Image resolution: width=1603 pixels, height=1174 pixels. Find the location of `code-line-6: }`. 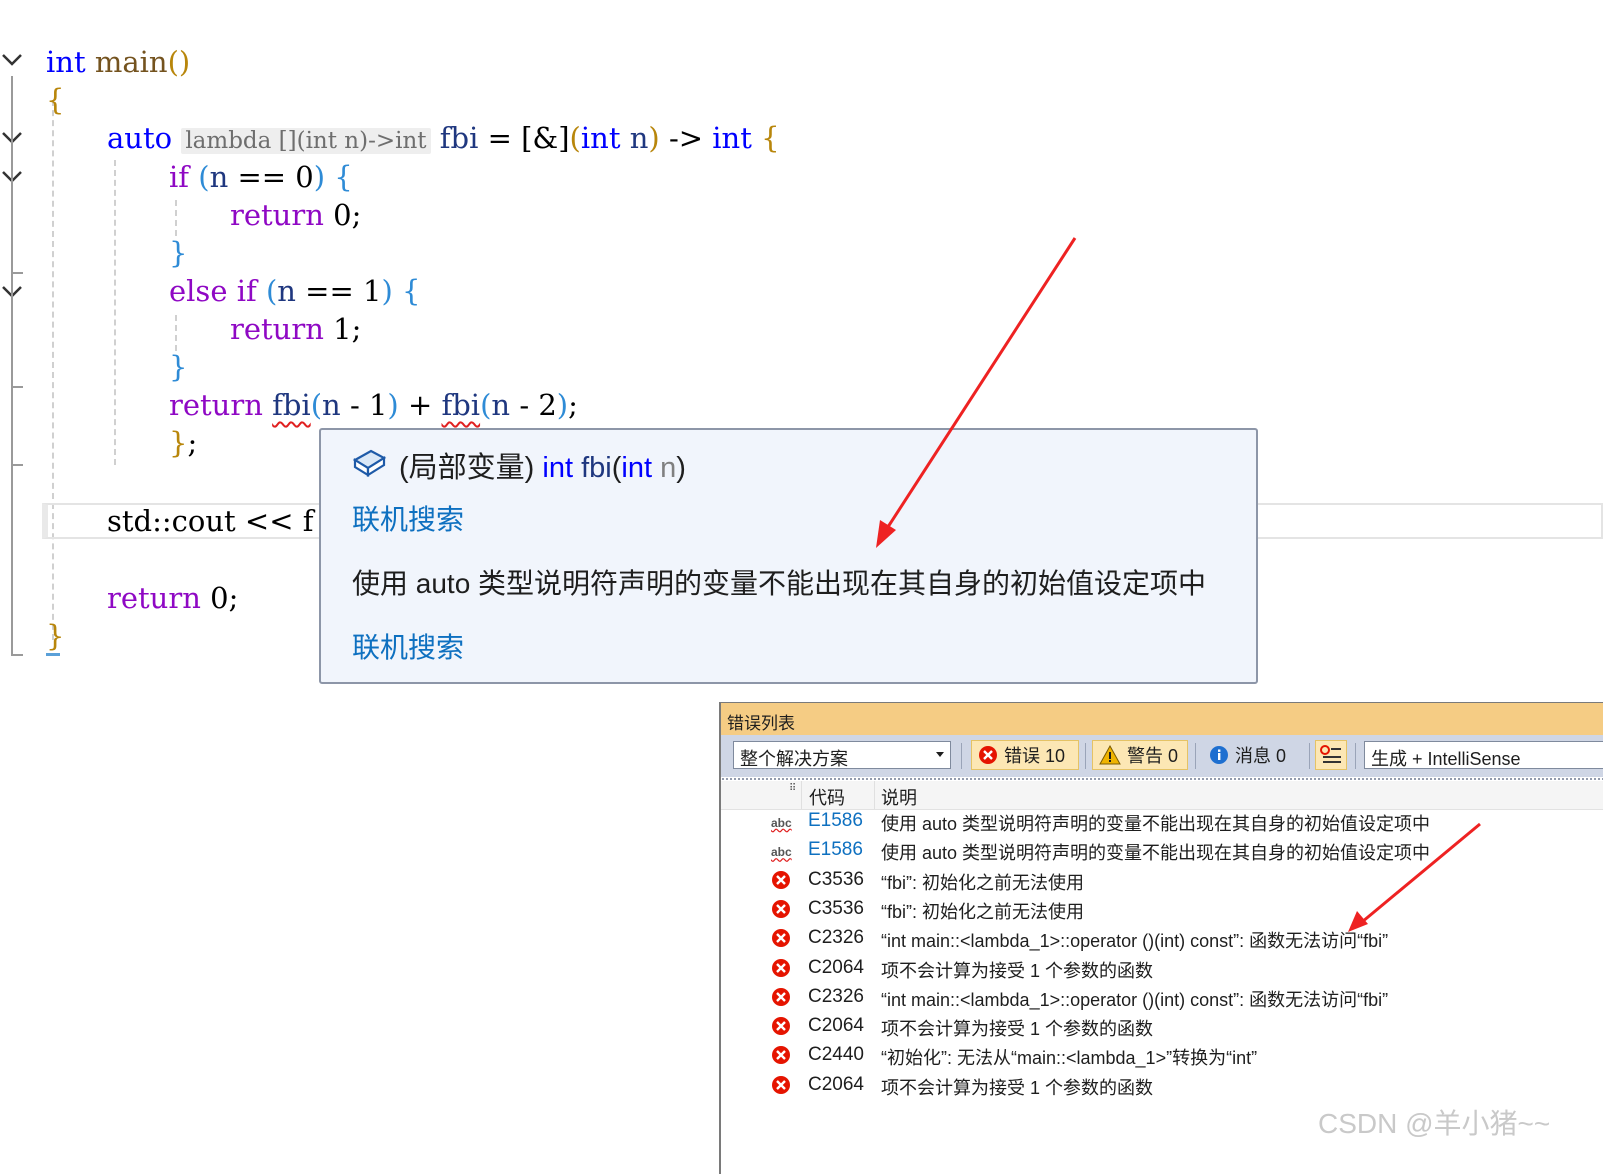

code-line-6: } is located at coordinates (178, 253).